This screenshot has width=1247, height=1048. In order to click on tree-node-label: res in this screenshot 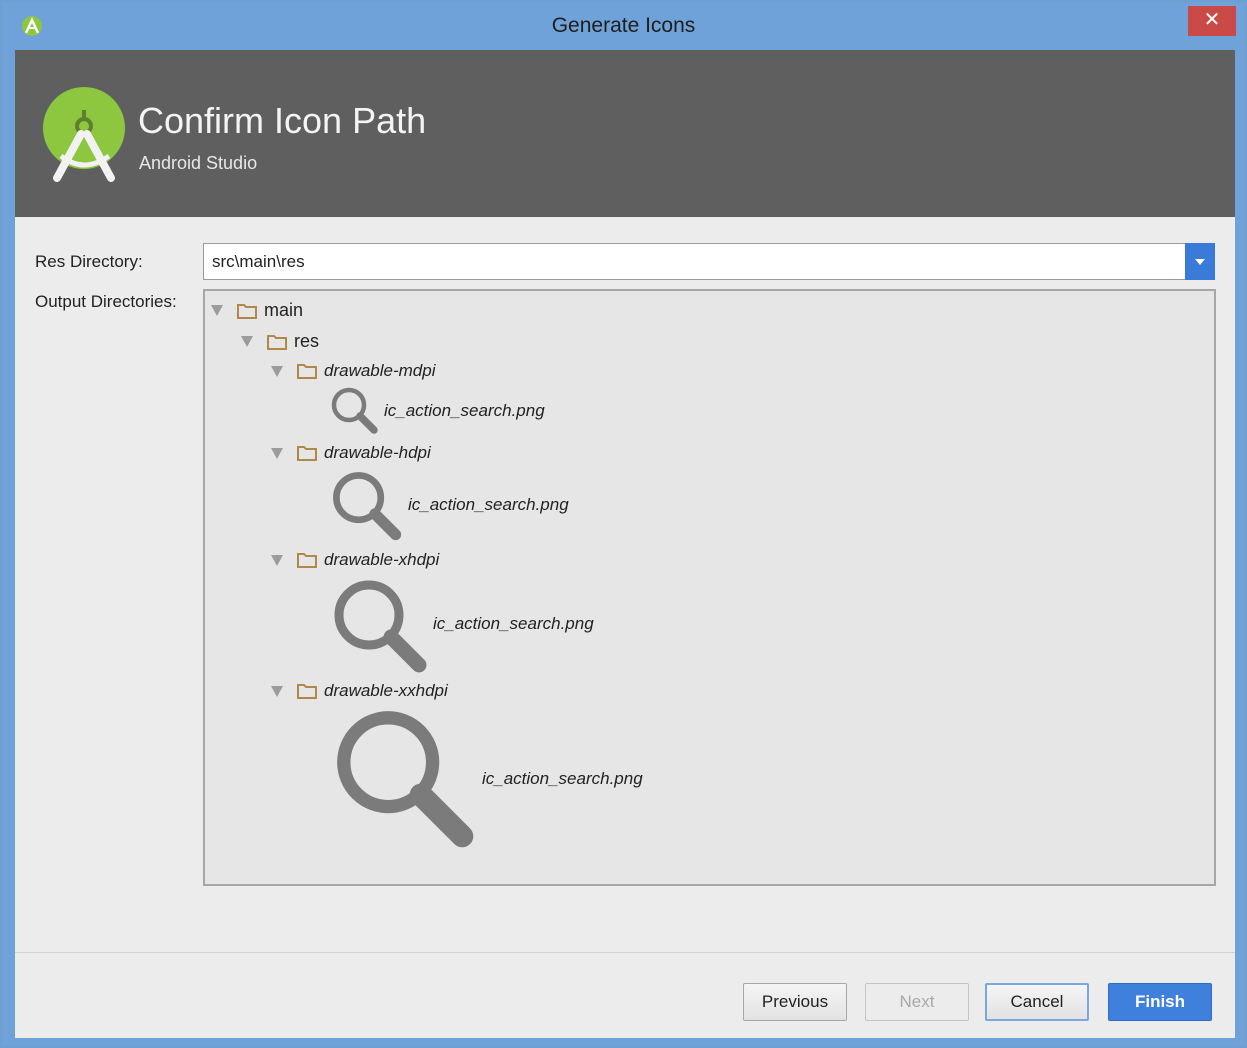, I will do `click(307, 341)`.